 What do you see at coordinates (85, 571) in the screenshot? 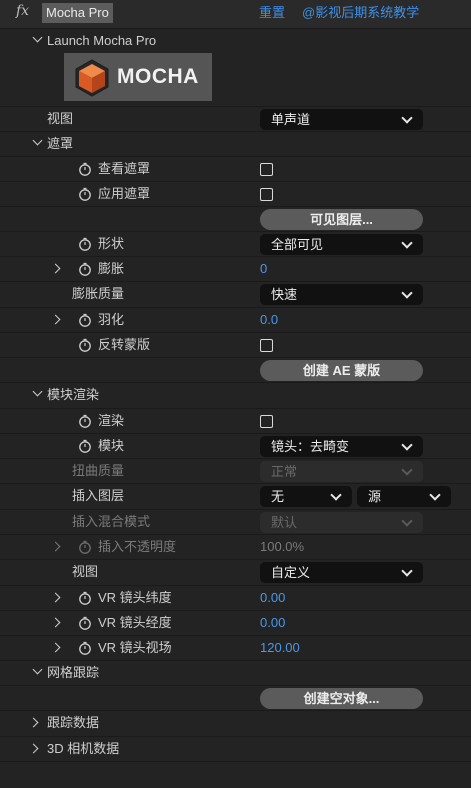
I see `module-view-label: 视图` at bounding box center [85, 571].